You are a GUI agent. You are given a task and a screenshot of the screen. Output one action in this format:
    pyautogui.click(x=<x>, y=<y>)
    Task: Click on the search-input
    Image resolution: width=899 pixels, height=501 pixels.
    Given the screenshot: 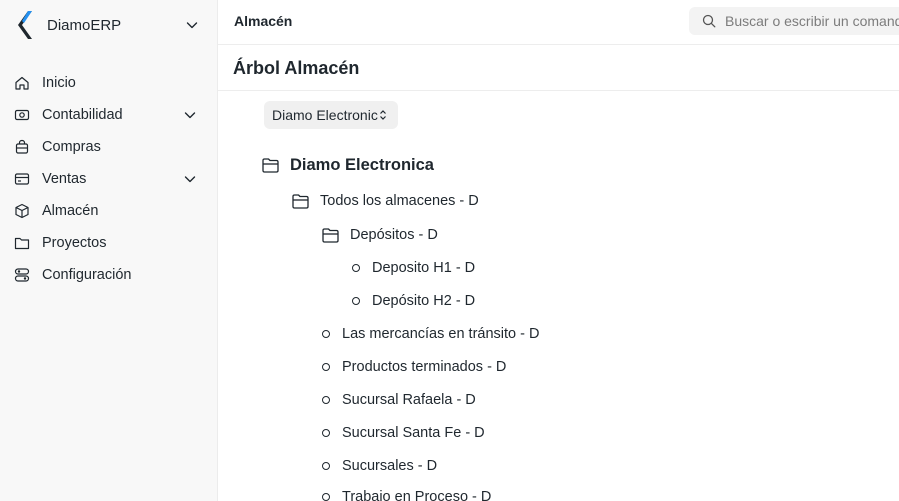 What is the action you would take?
    pyautogui.click(x=812, y=21)
    